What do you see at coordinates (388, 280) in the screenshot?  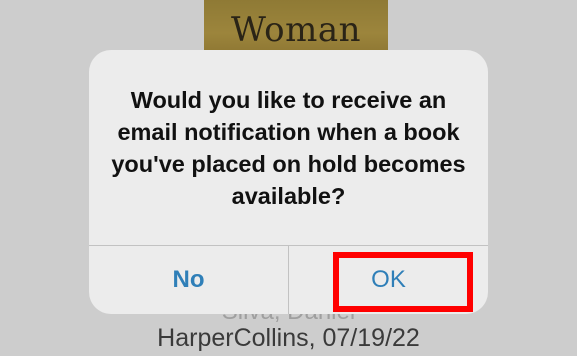 I see `ok-button: OK` at bounding box center [388, 280].